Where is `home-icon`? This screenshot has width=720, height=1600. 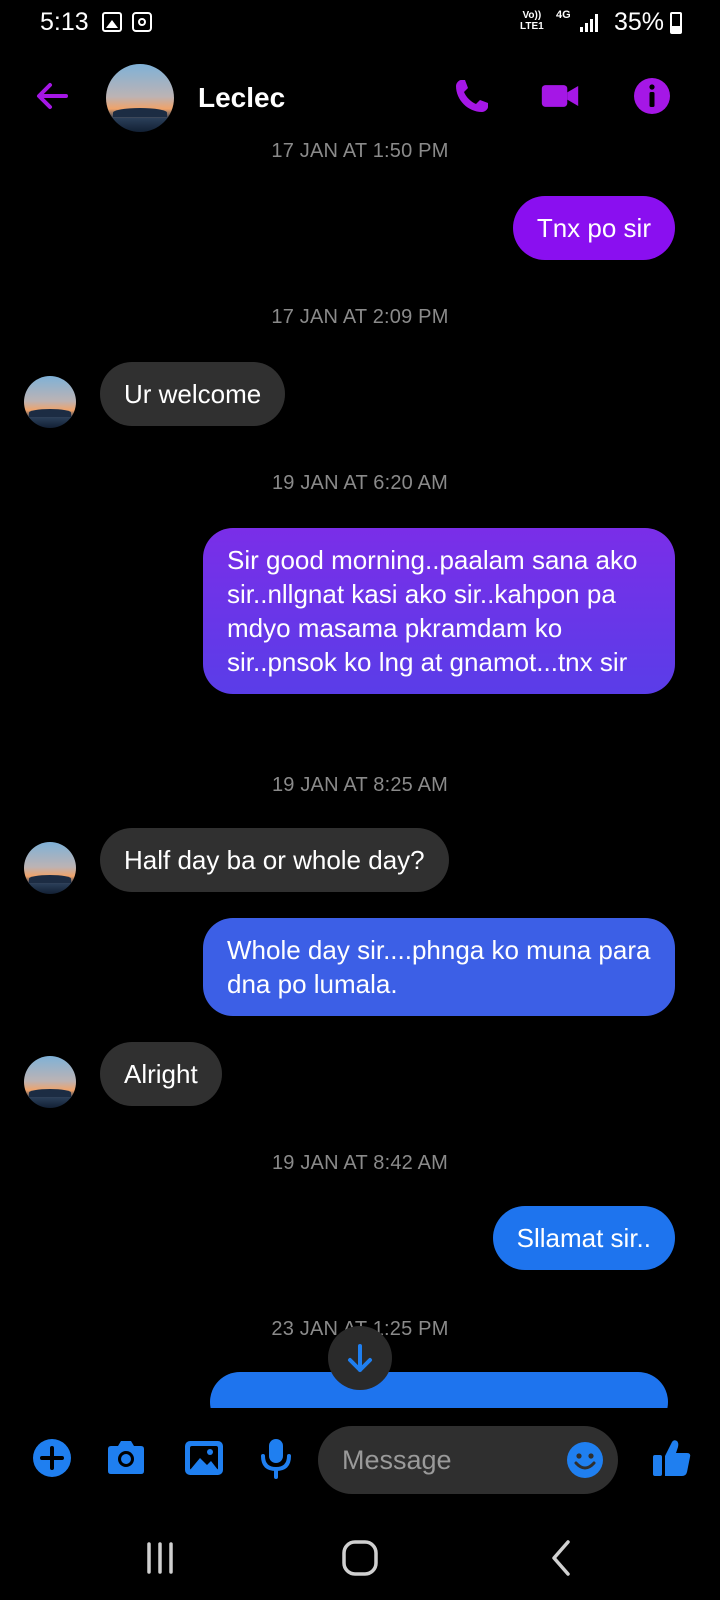
home-icon is located at coordinates (360, 1558).